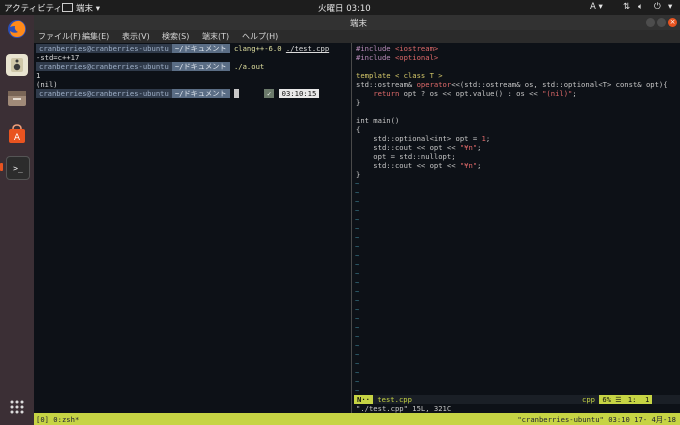 This screenshot has height=425, width=680. Describe the element at coordinates (672, 22) in the screenshot. I see `close-button: ×` at that location.